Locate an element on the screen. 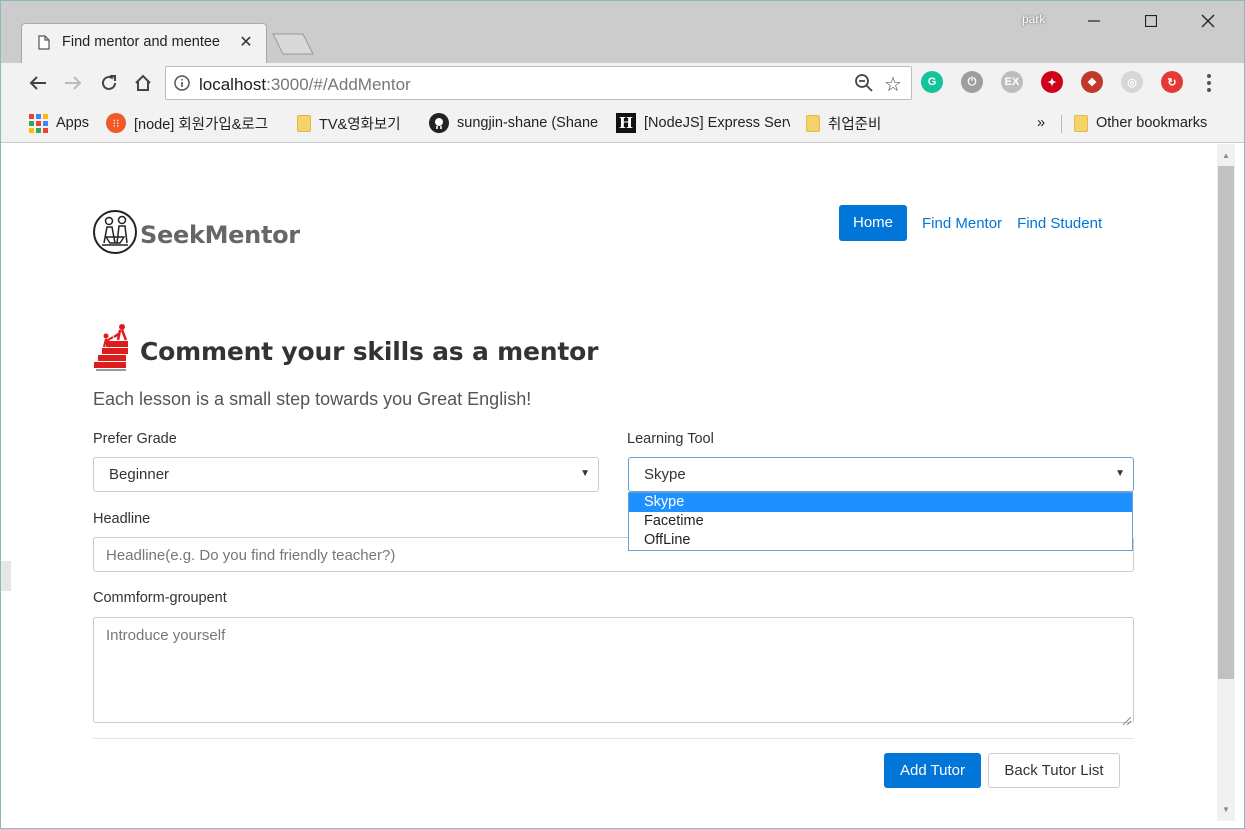  page-heading: Comment your skills as a mentor is located at coordinates (345, 351).